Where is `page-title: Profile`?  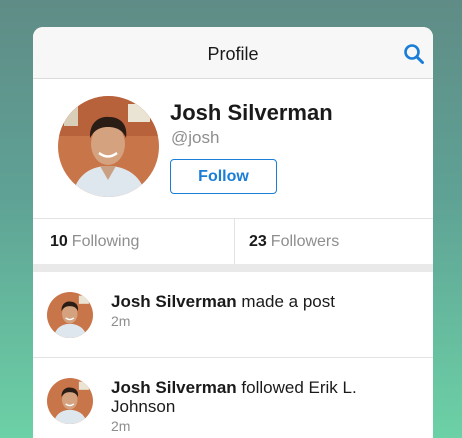 page-title: Profile is located at coordinates (233, 54).